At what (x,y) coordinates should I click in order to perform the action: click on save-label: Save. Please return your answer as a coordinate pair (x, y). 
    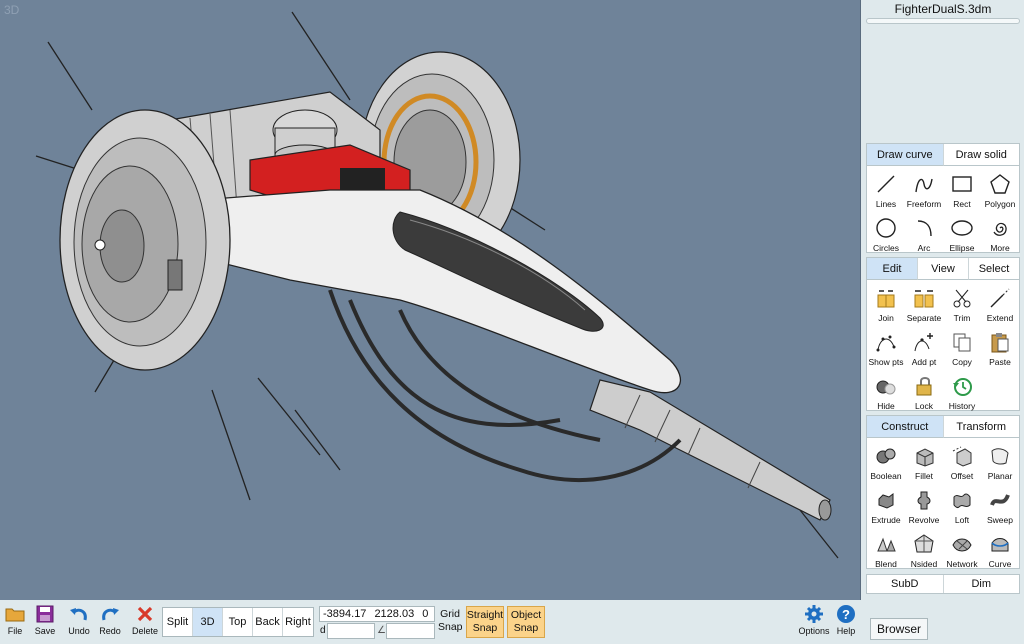
    Looking at the image, I should click on (45, 631).